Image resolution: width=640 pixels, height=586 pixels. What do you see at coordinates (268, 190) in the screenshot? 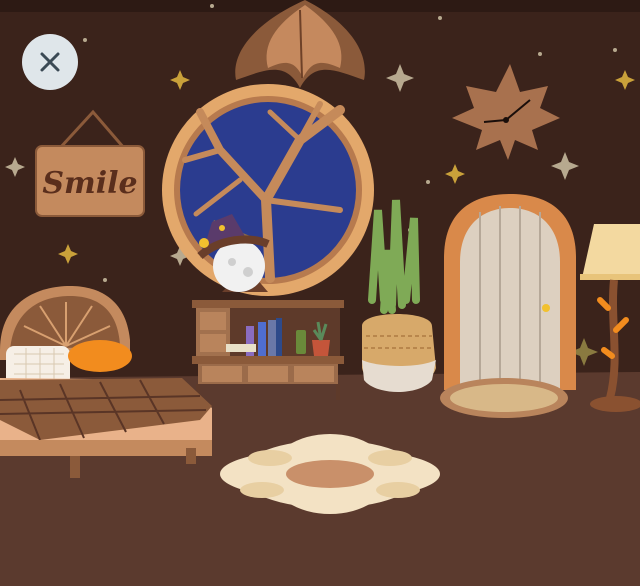
I see `round-window` at bounding box center [268, 190].